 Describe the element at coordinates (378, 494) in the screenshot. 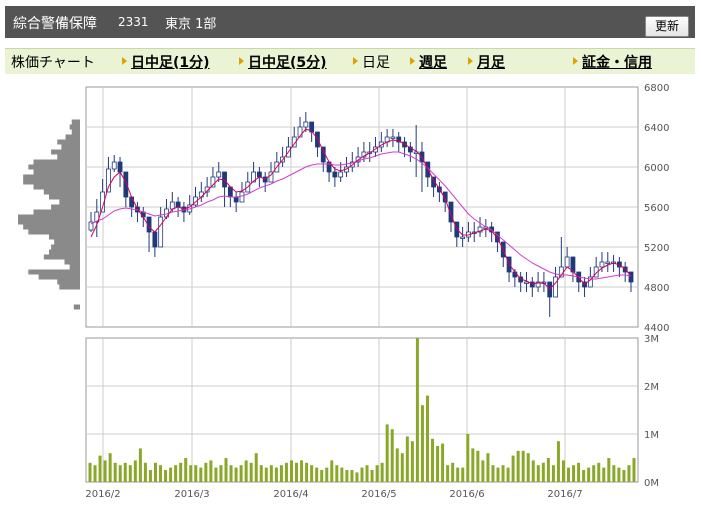

I see `date-tick-label: 2016/5` at that location.